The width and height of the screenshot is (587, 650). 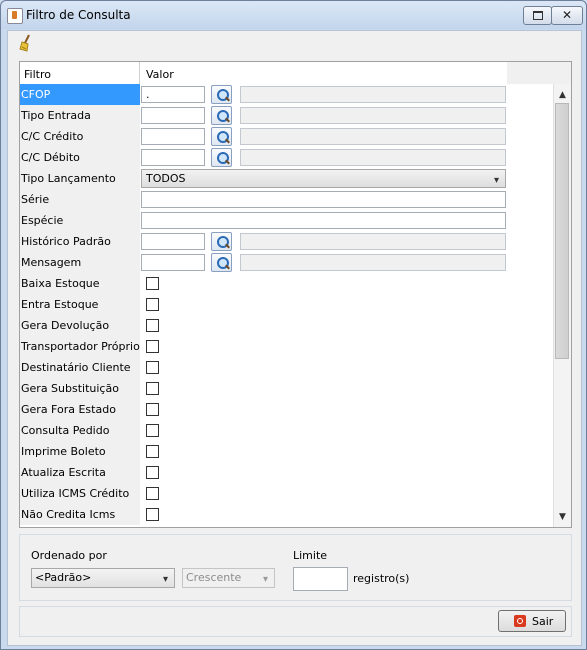 I want to click on magnifier-handle, so click(x=227, y=246).